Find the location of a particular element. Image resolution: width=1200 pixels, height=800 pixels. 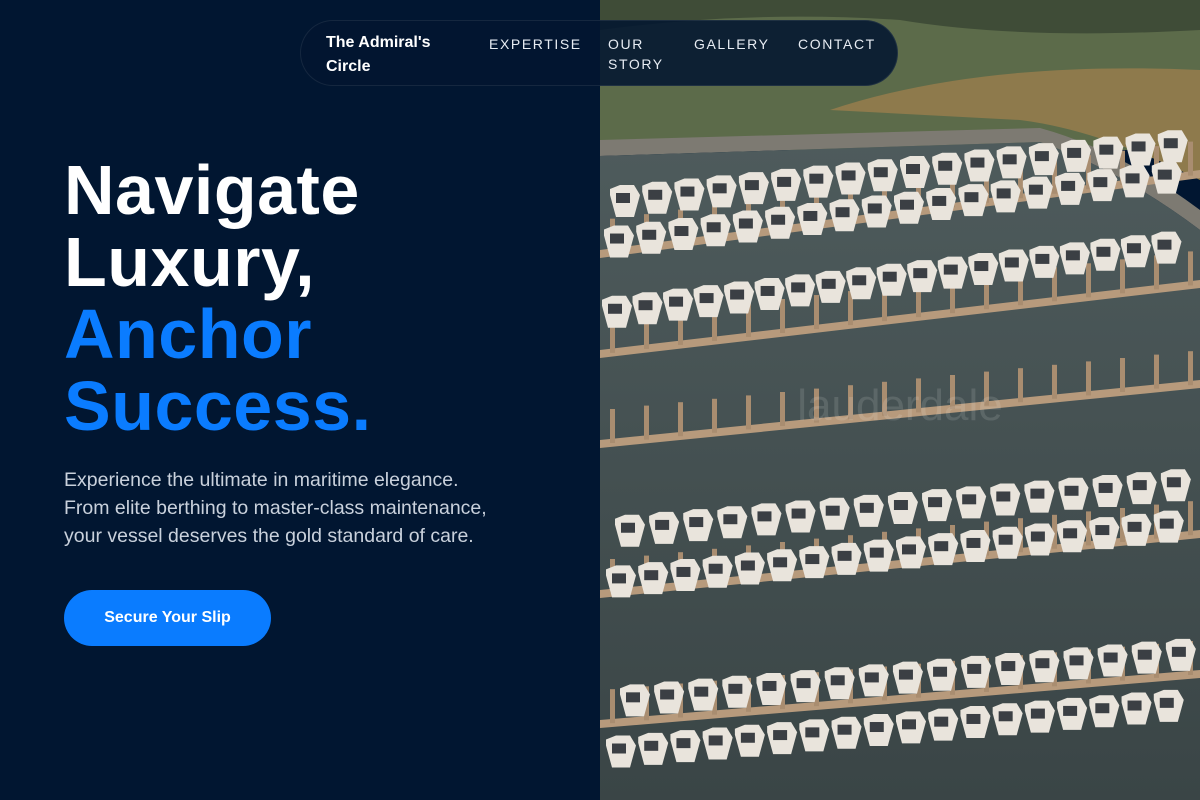

nav-link-contact: CONTACT is located at coordinates (837, 44).